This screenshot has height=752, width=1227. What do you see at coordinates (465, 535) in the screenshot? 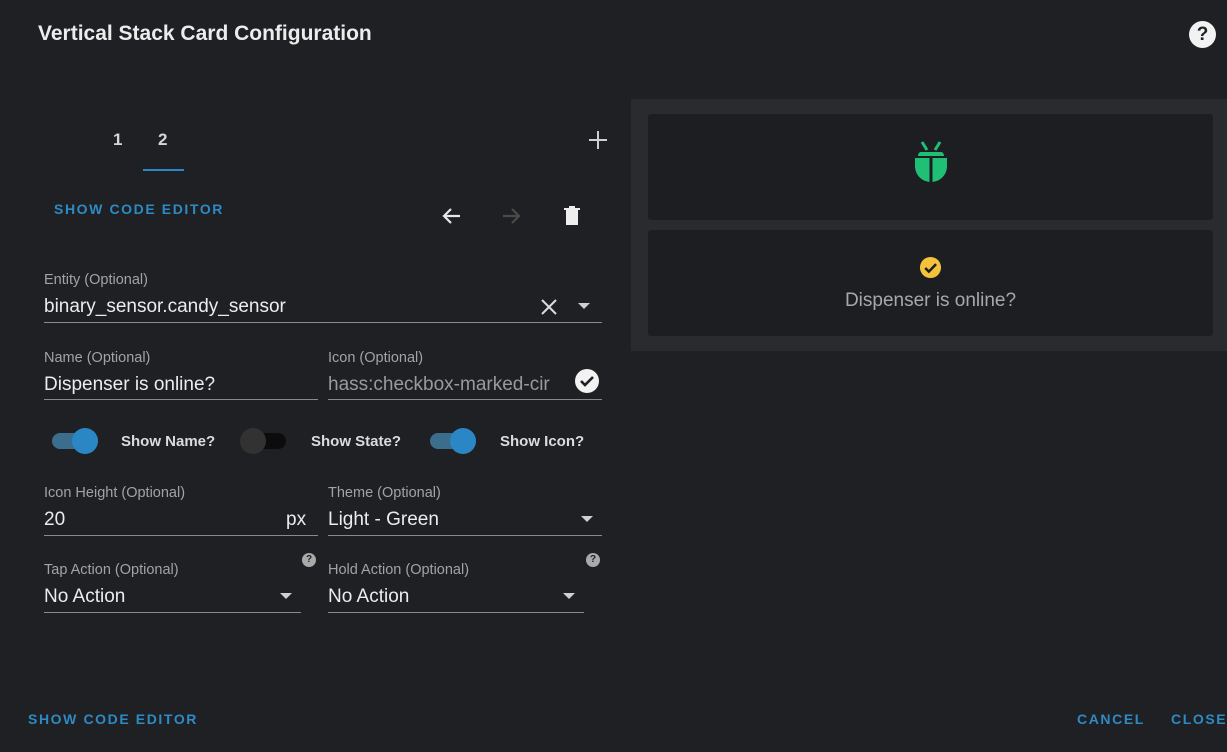
I see `theme-underline` at bounding box center [465, 535].